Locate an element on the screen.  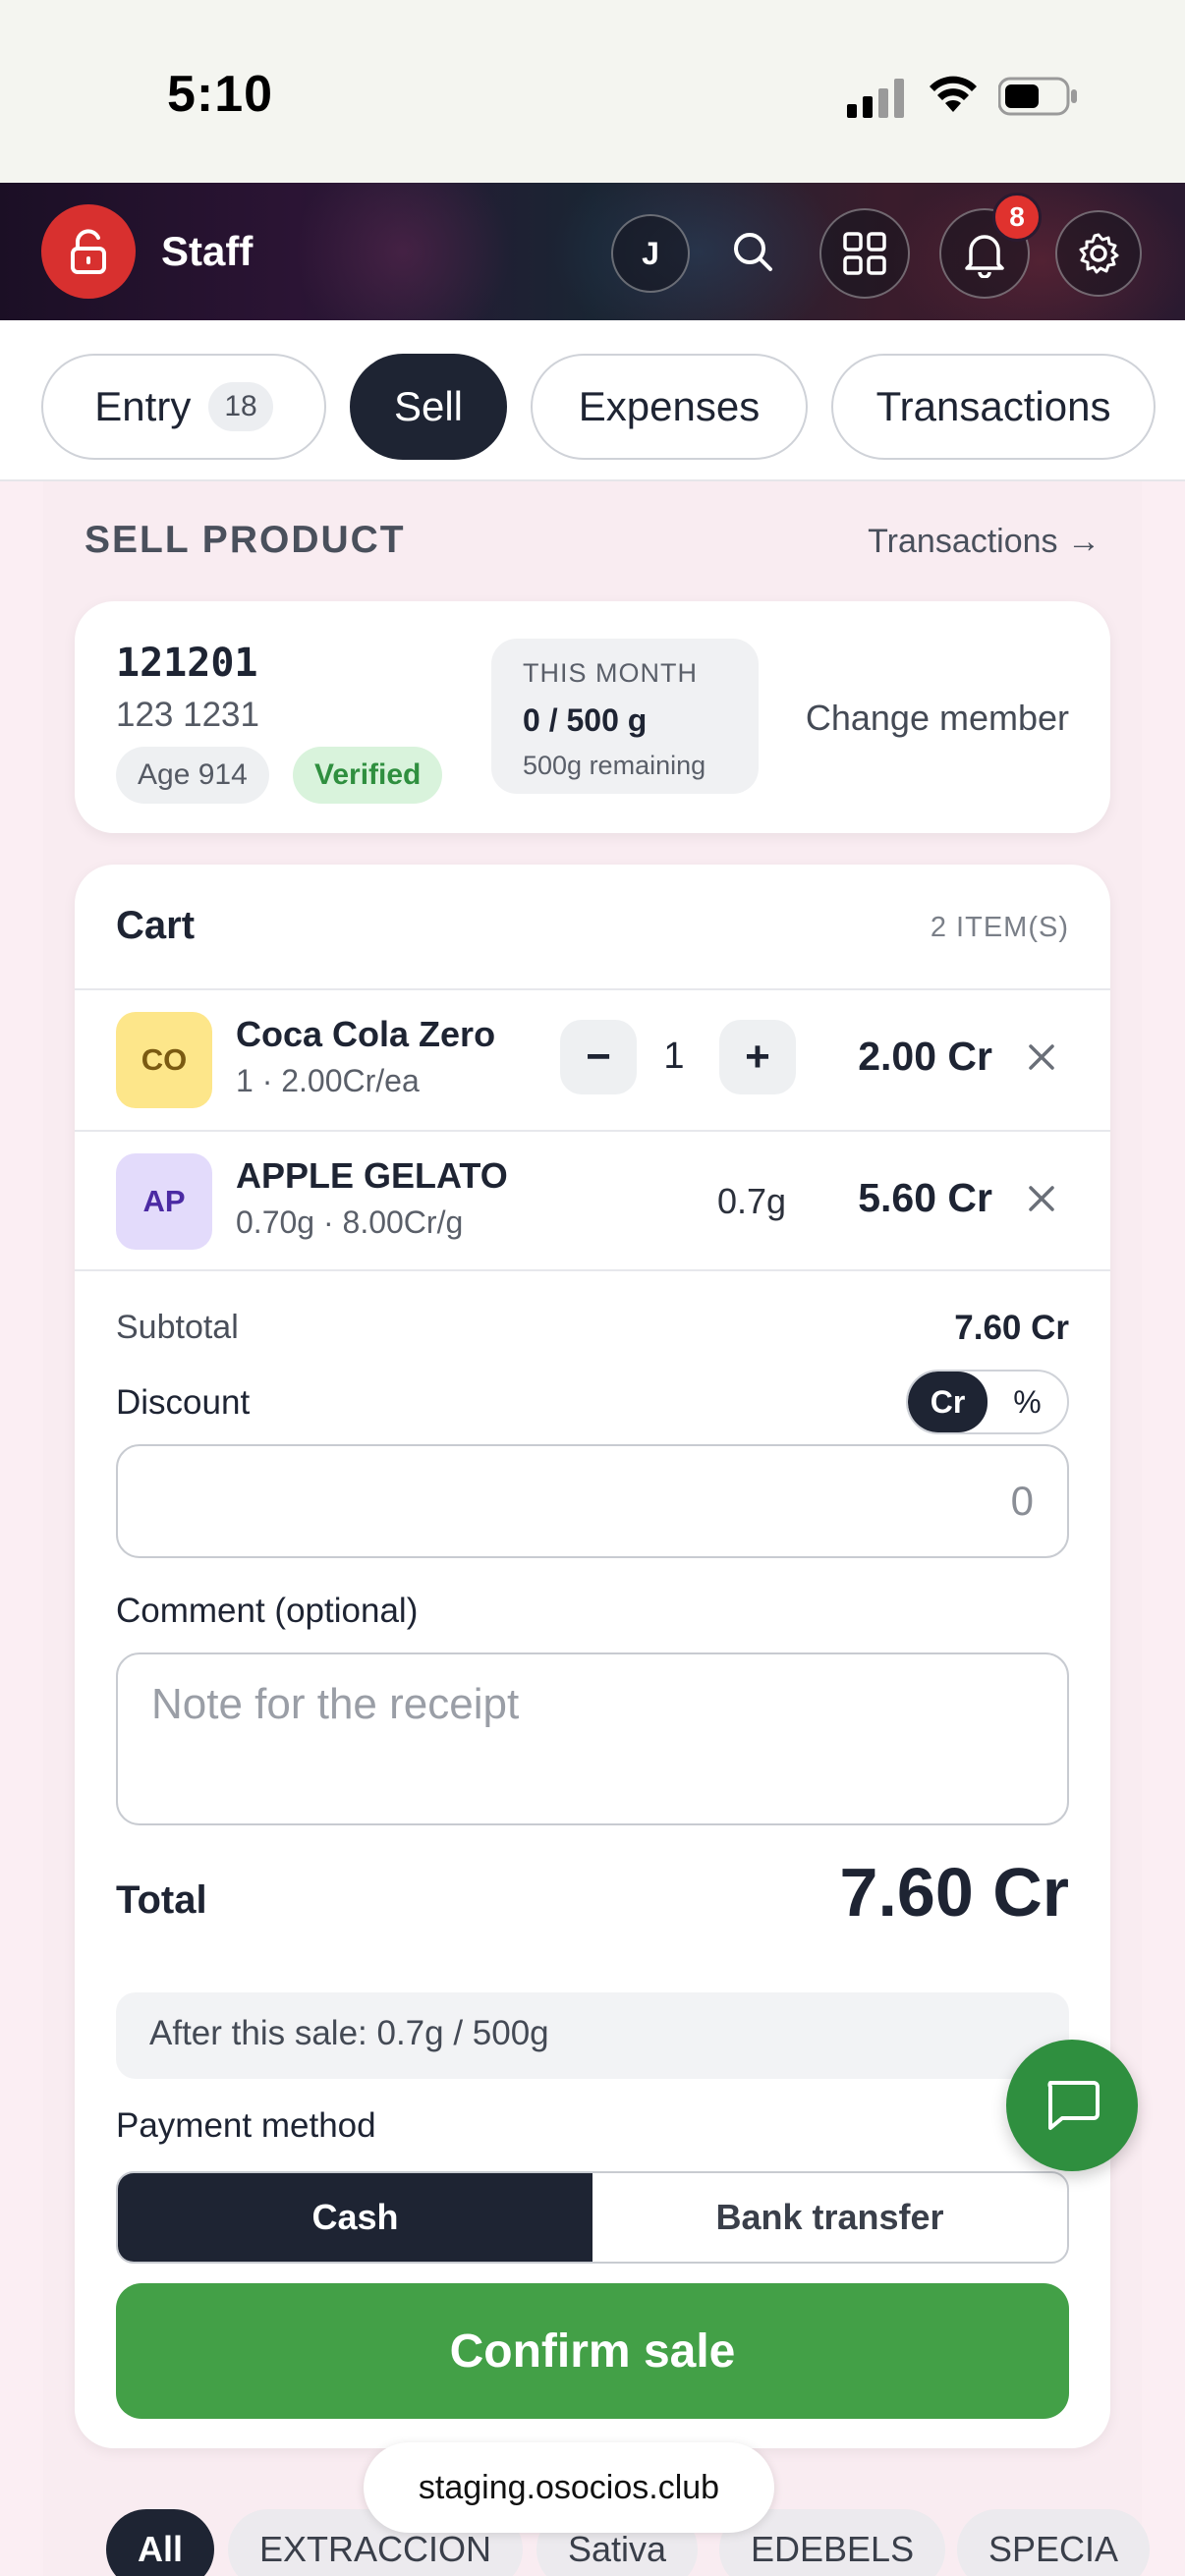
after-sale-info: After this sale: 0.7g / 500g is located at coordinates (592, 2035).